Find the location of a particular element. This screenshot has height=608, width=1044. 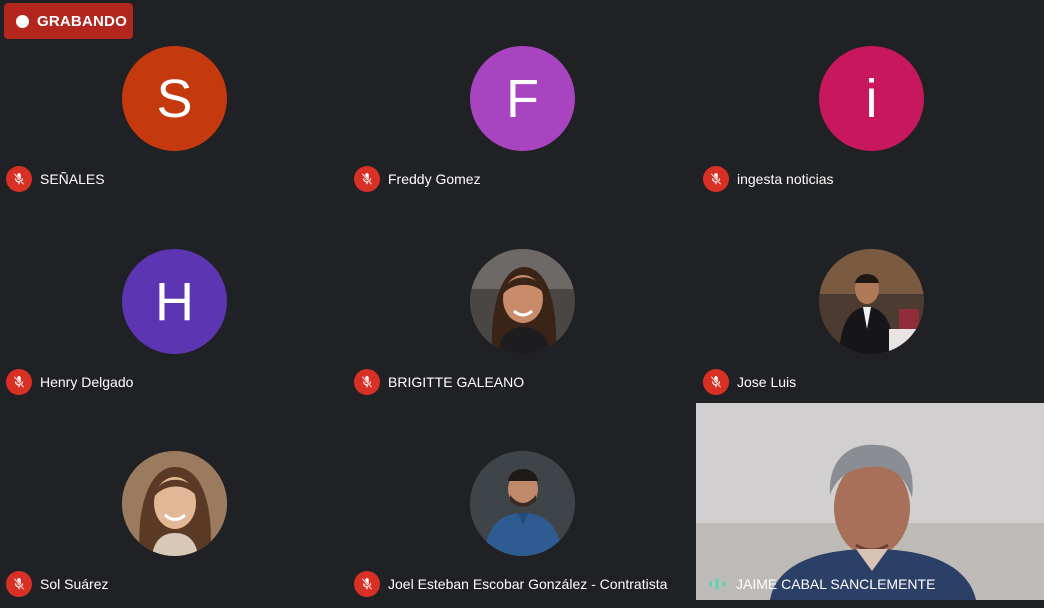

participant-tile-jose-luis: Jose Luis is located at coordinates (870, 306).